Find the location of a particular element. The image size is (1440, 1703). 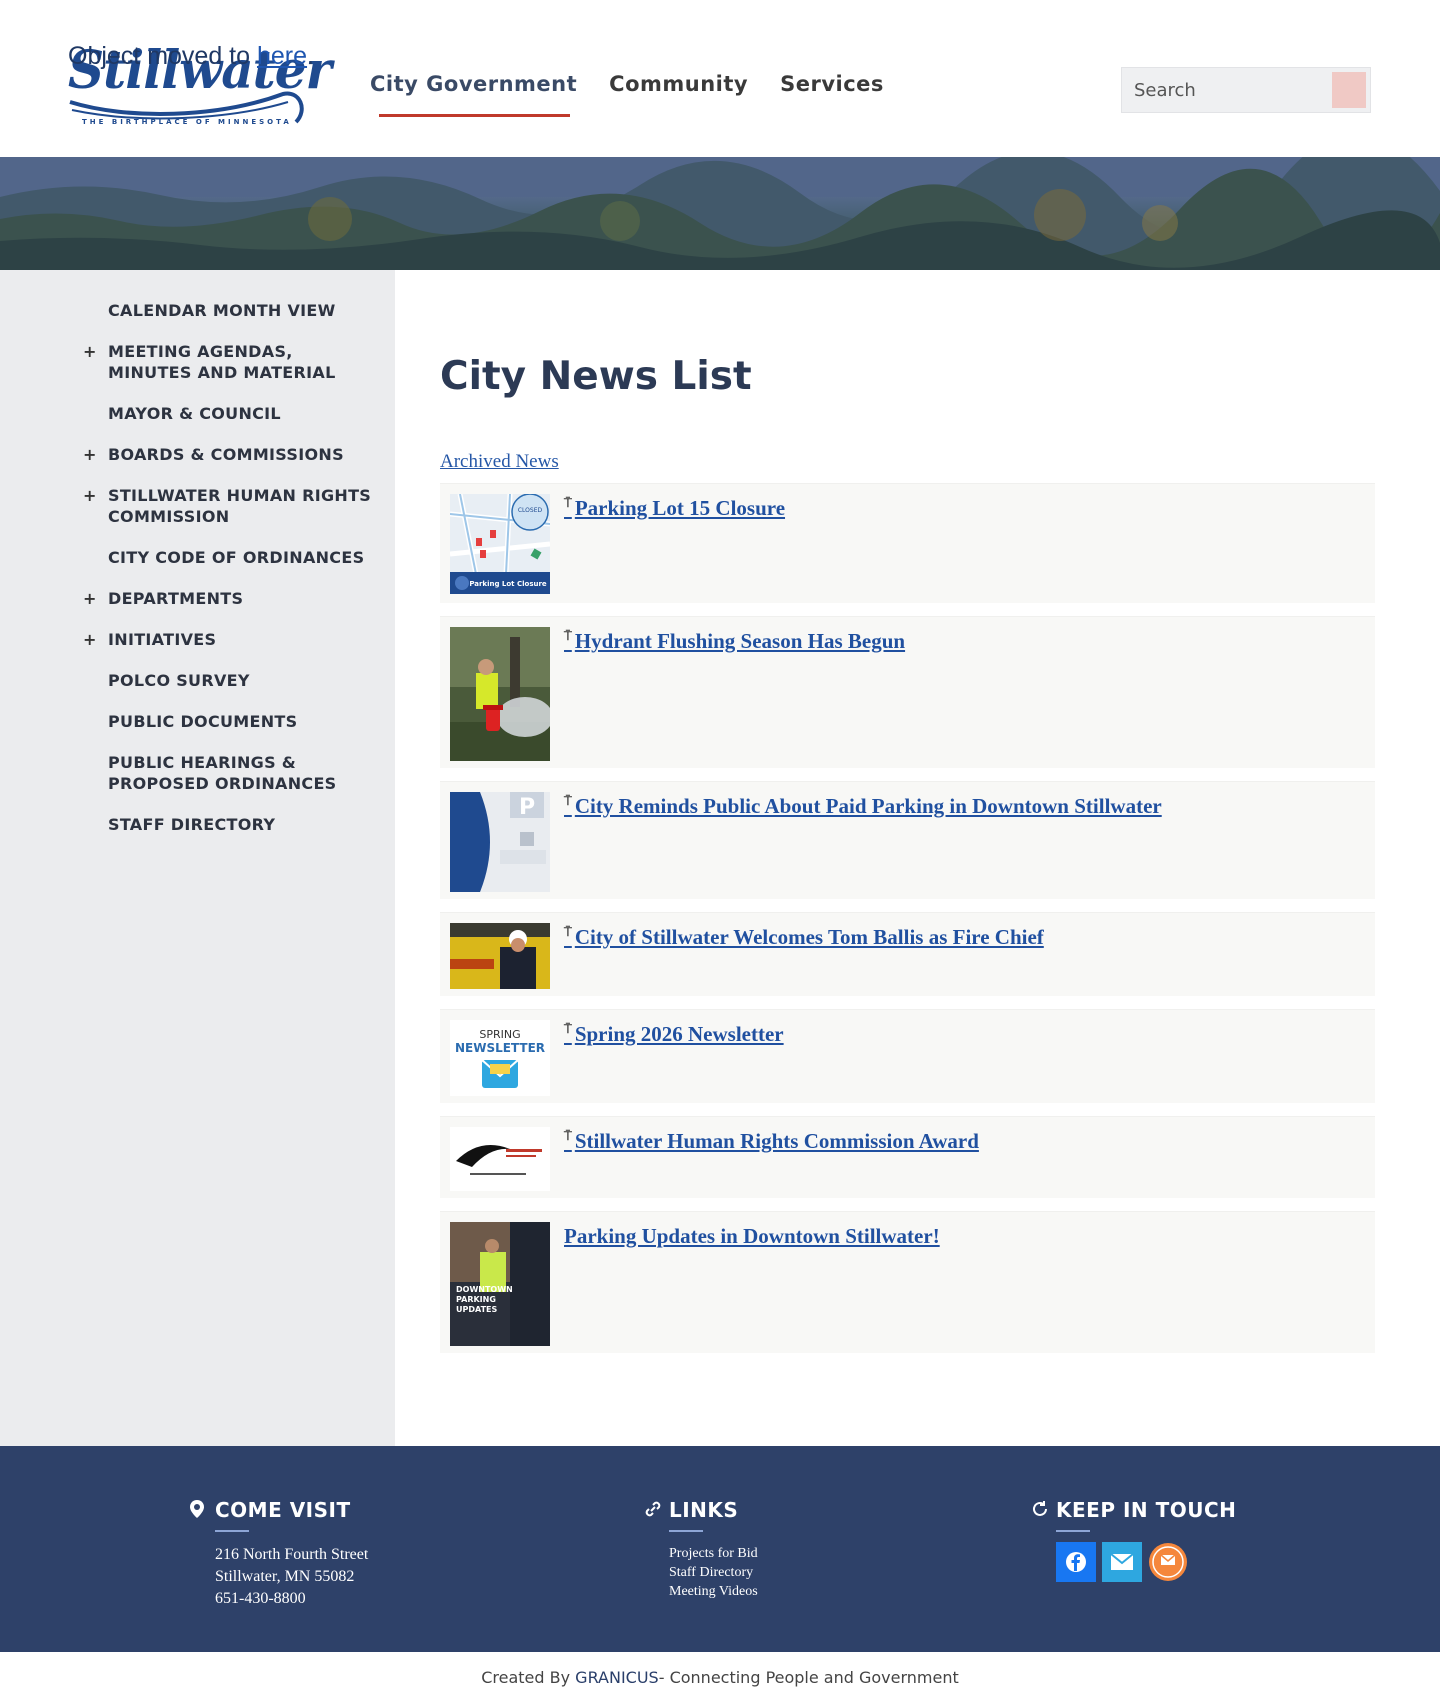

sidebar-item-boards-commissions: + BOARDS & COMMISSIONS is located at coordinates (197, 454).